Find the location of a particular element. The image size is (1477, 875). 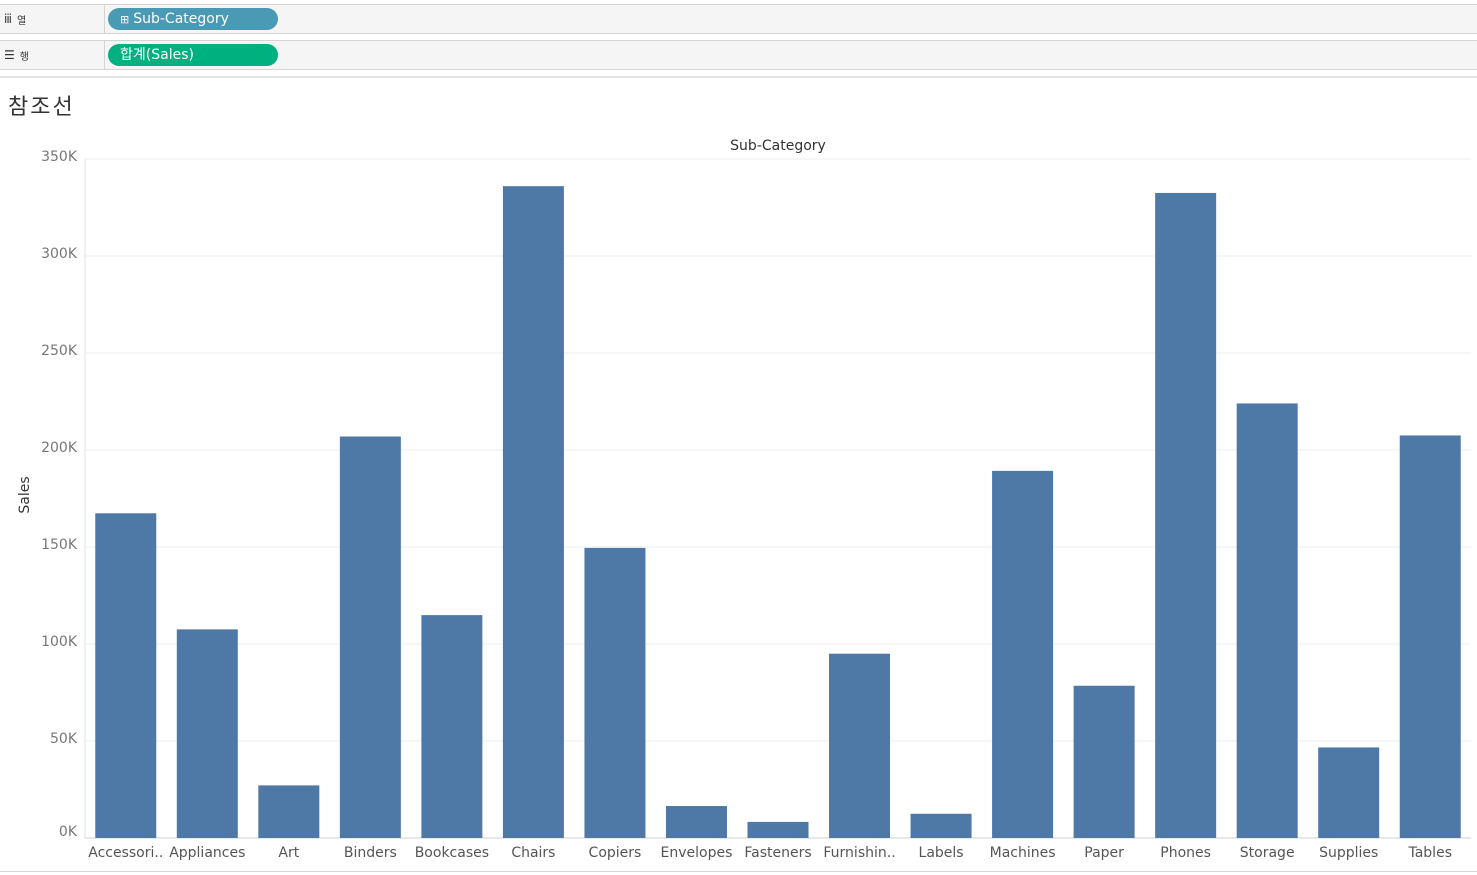

x-tick-label: Fasteners is located at coordinates (777, 853).